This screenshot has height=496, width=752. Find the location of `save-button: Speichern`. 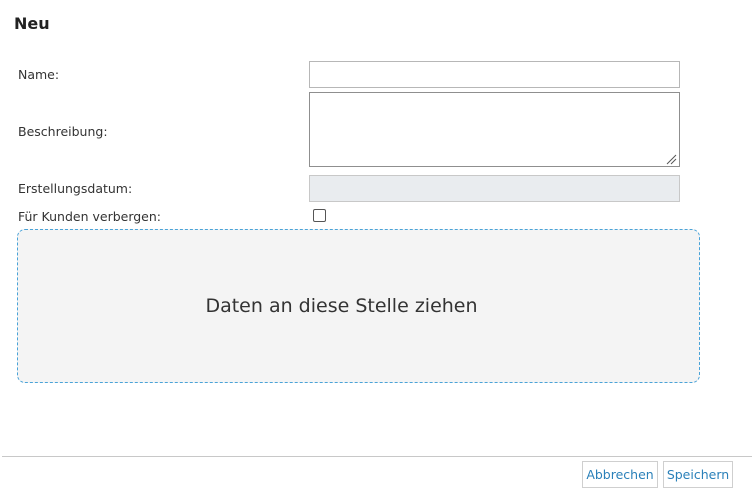

save-button: Speichern is located at coordinates (698, 474).